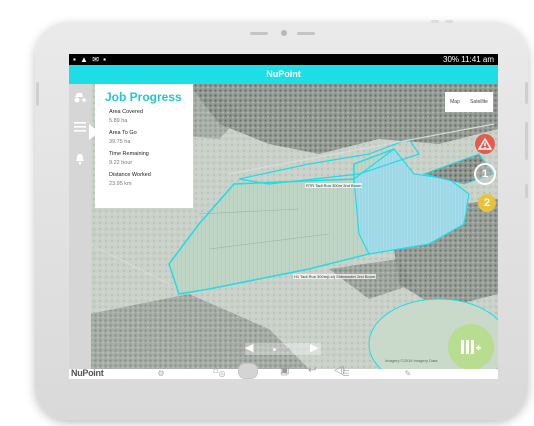  I want to click on home-hw-icon: ⌂, so click(216, 370).